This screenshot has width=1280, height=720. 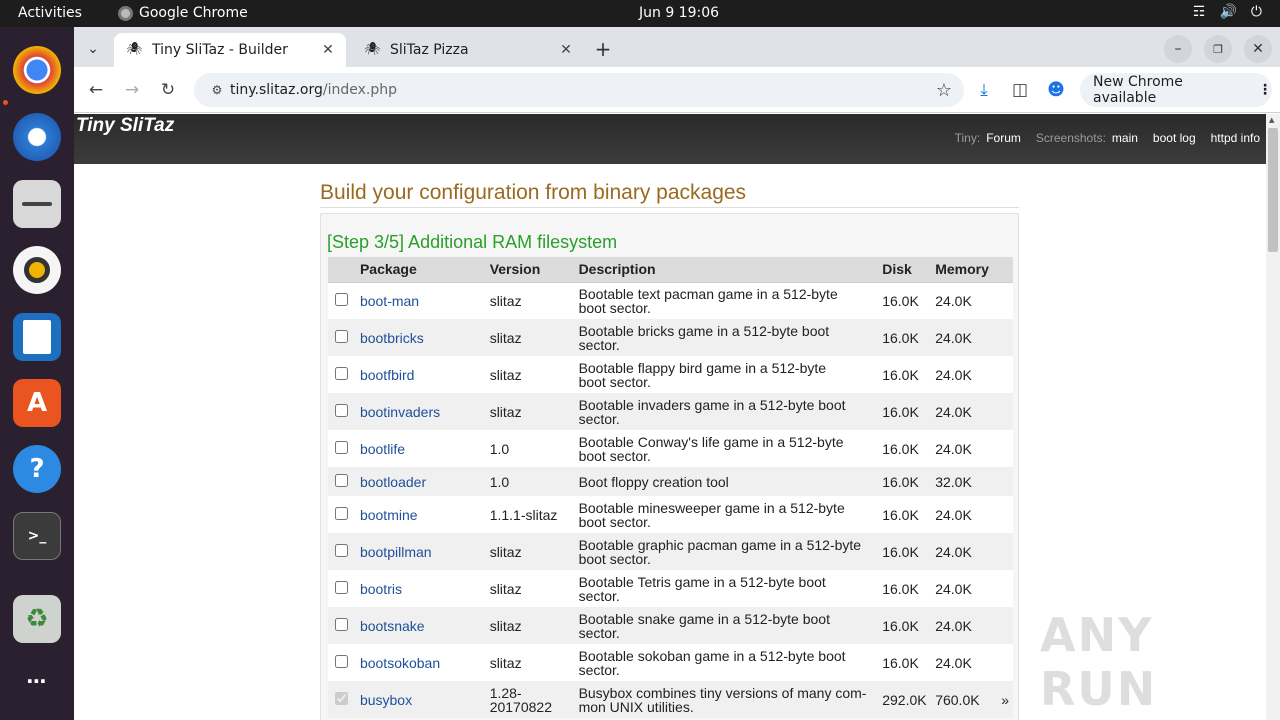 I want to click on activities-button: Activities, so click(x=50, y=13).